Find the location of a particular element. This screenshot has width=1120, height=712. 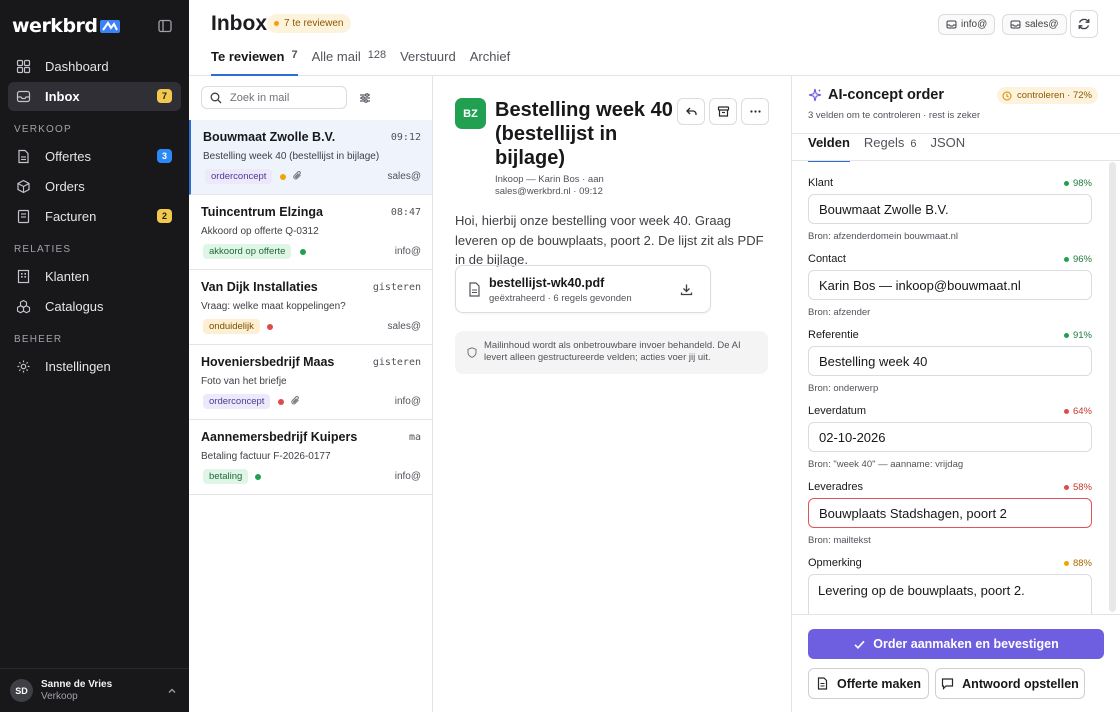

field-label: Leveradres is located at coordinates (836, 487).